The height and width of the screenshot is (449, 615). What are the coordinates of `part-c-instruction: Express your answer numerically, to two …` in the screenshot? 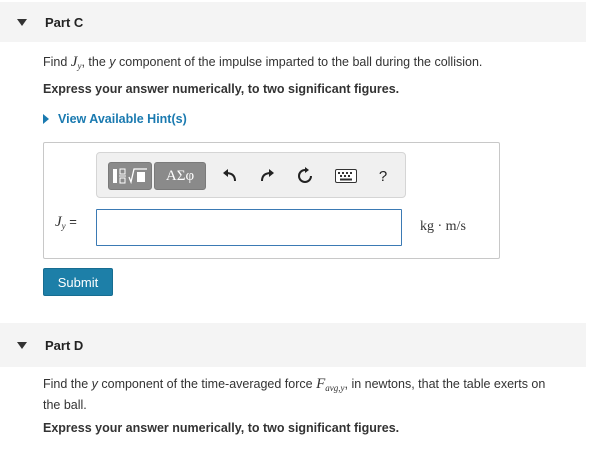 It's located at (221, 89).